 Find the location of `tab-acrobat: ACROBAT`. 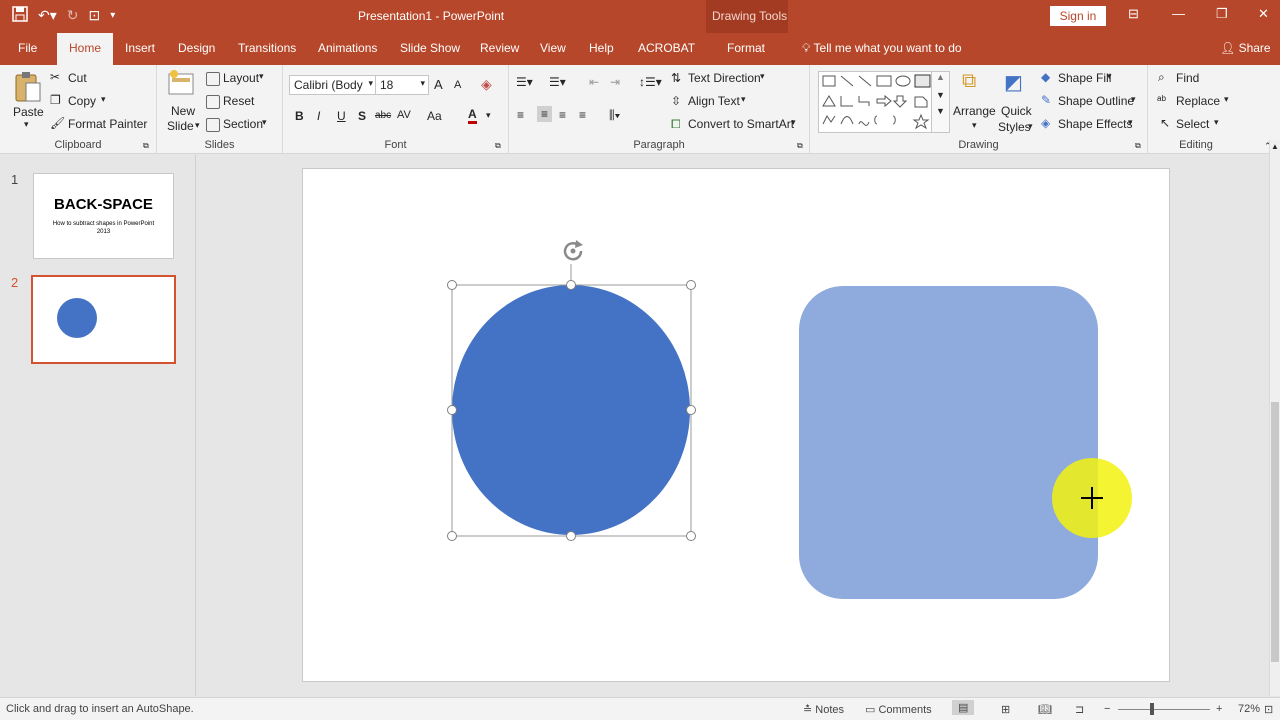

tab-acrobat: ACROBAT is located at coordinates (666, 48).